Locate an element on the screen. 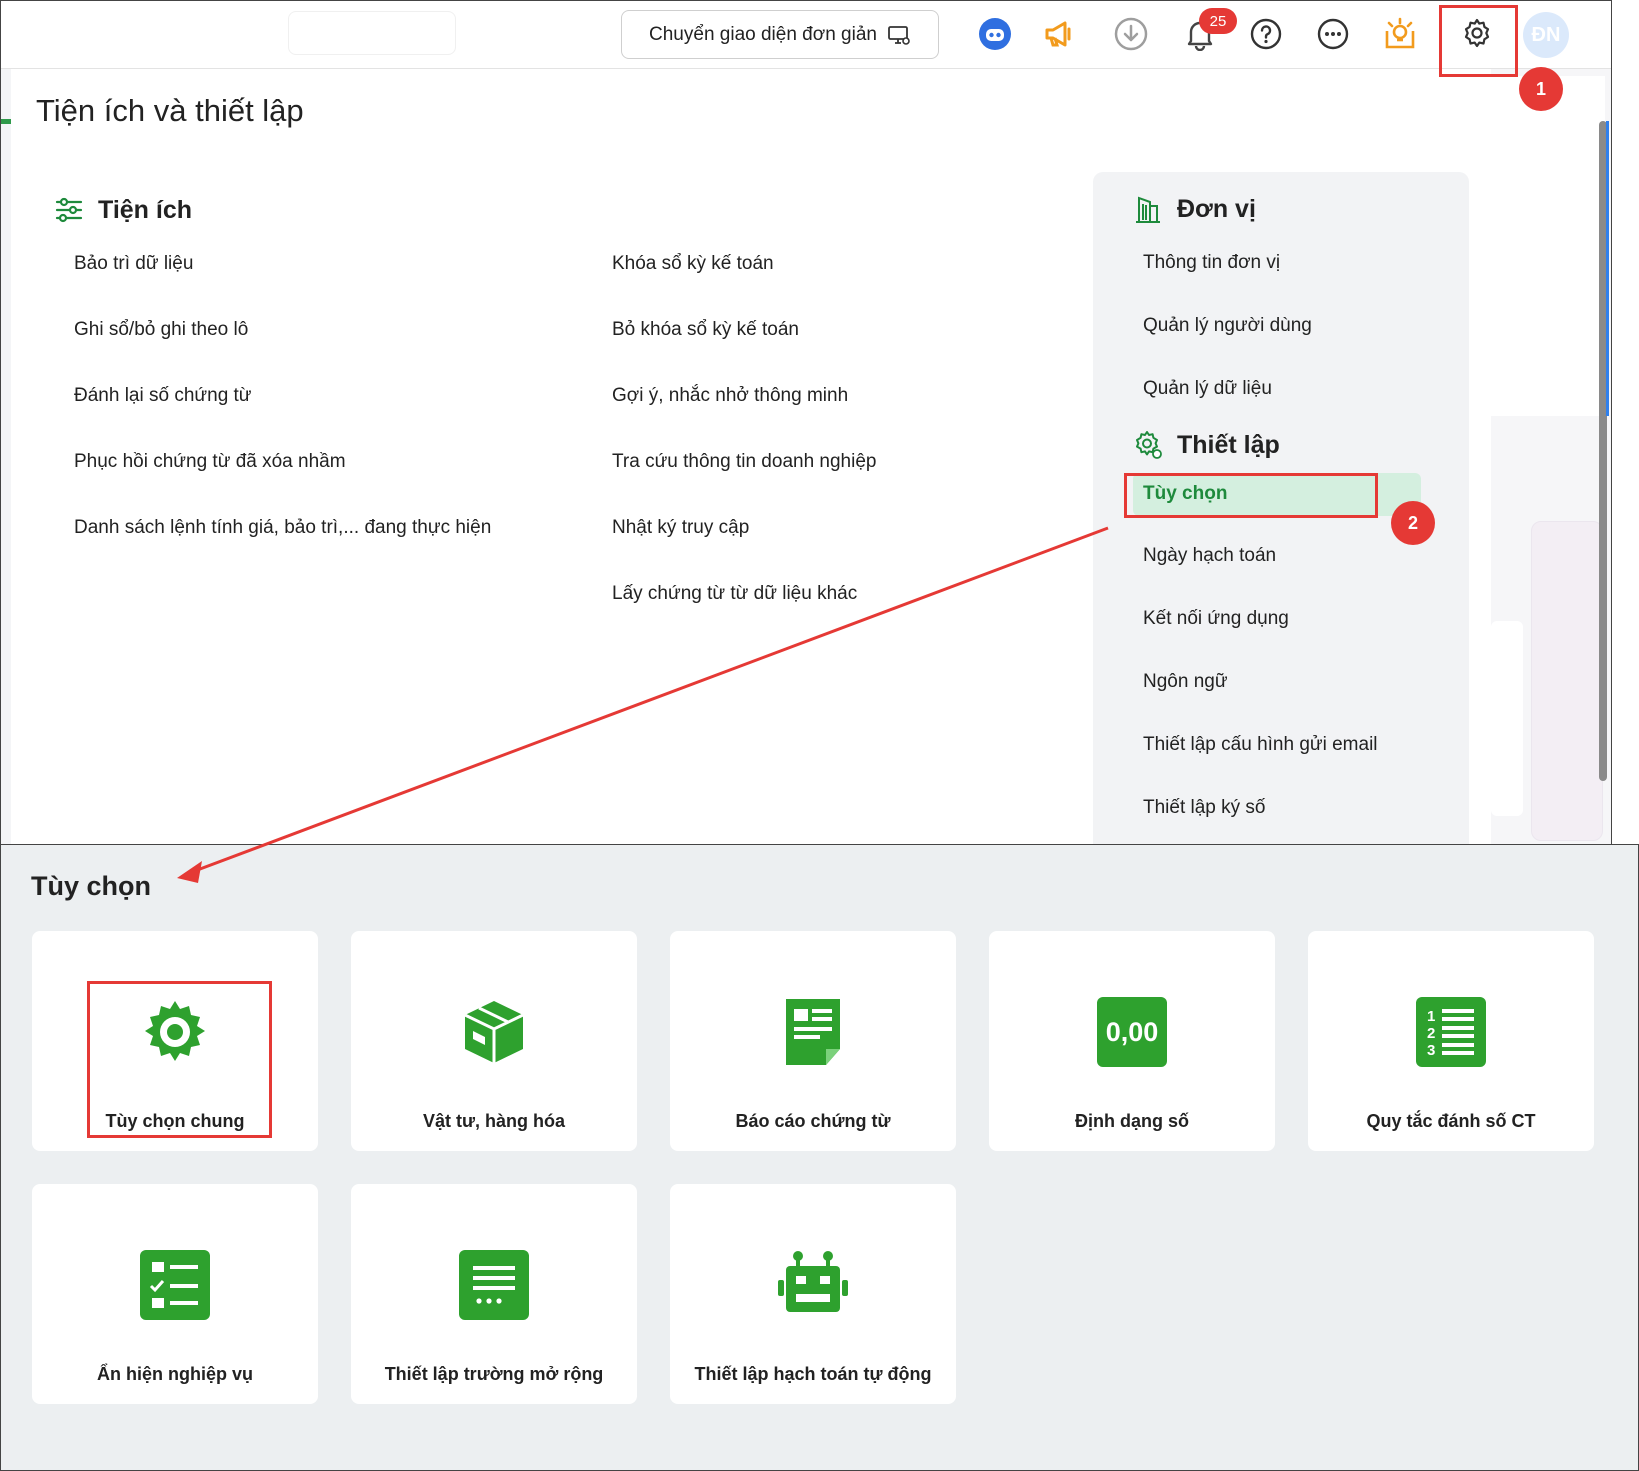  setting-data-management: Quản lý dữ liệu is located at coordinates (1207, 389).